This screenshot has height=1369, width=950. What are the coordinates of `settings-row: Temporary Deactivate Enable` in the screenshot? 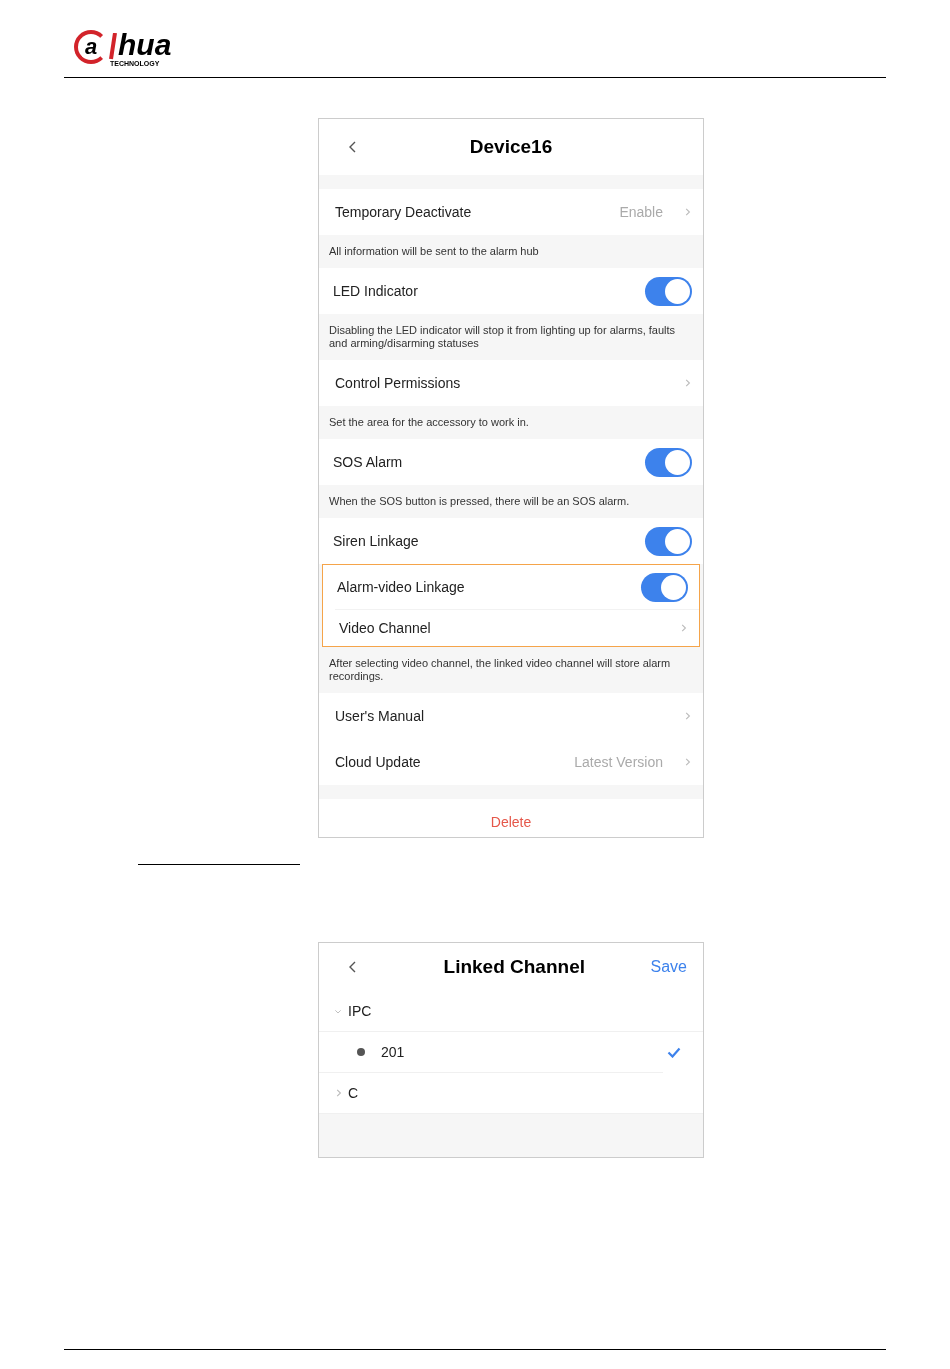 It's located at (511, 212).